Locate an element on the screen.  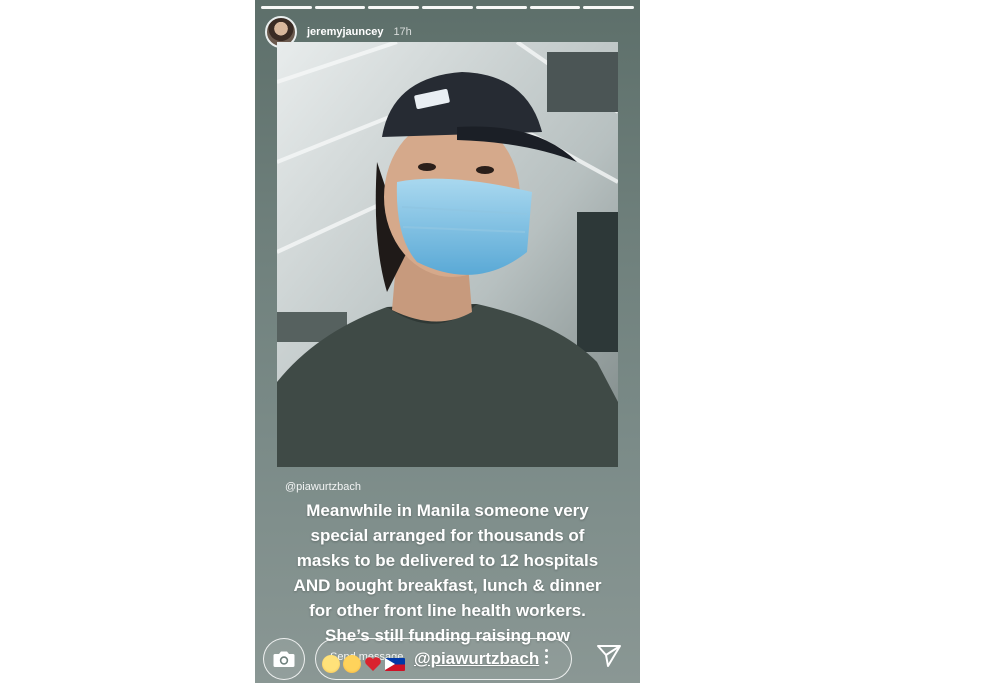
camera-icon is located at coordinates (284, 659).